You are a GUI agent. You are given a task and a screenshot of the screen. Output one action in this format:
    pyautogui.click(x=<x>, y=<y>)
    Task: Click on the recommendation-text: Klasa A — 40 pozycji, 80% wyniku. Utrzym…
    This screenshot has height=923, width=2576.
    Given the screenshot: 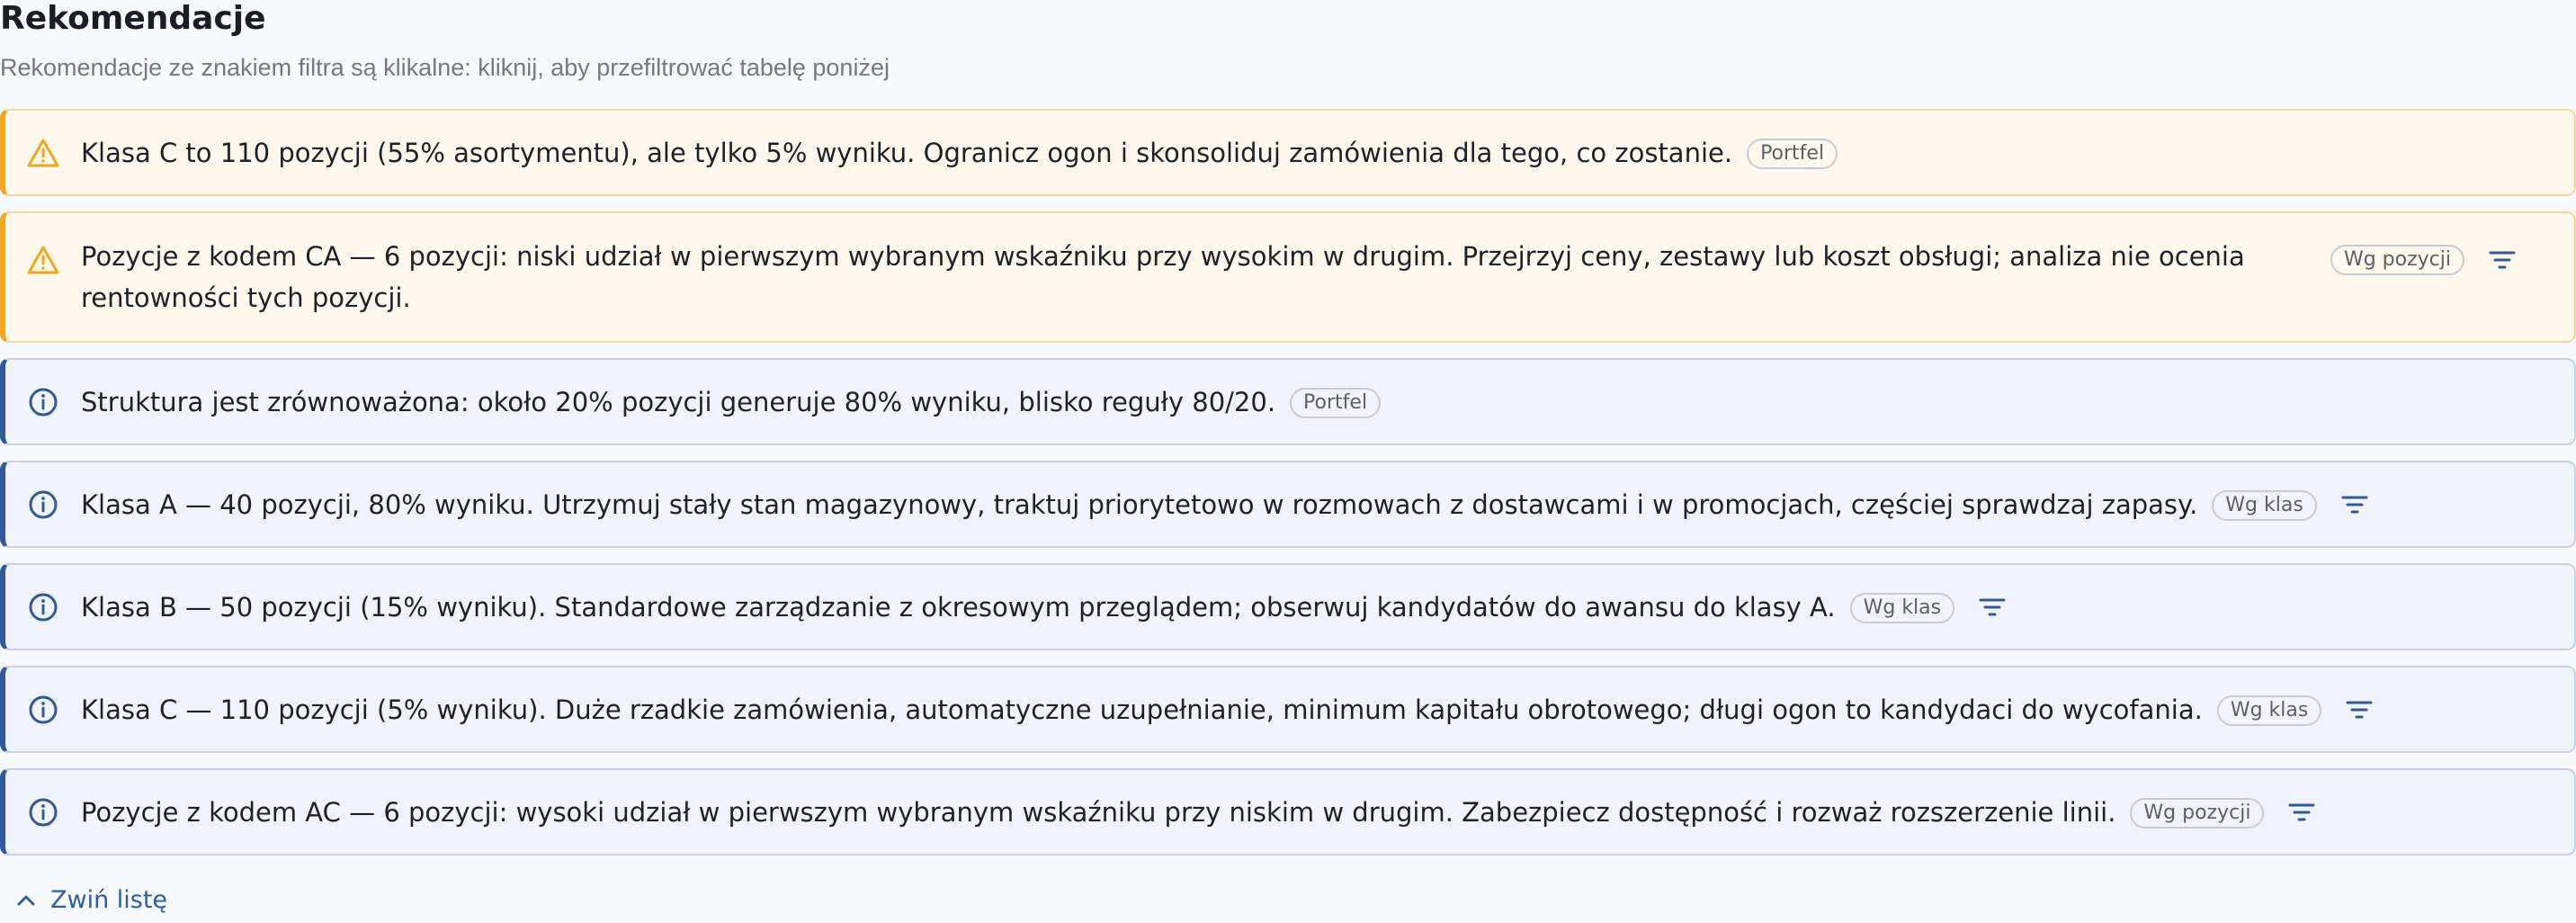 What is the action you would take?
    pyautogui.click(x=1139, y=504)
    